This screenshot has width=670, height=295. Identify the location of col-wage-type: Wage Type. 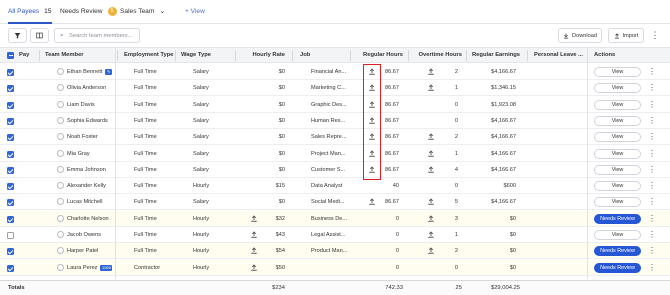
(196, 55).